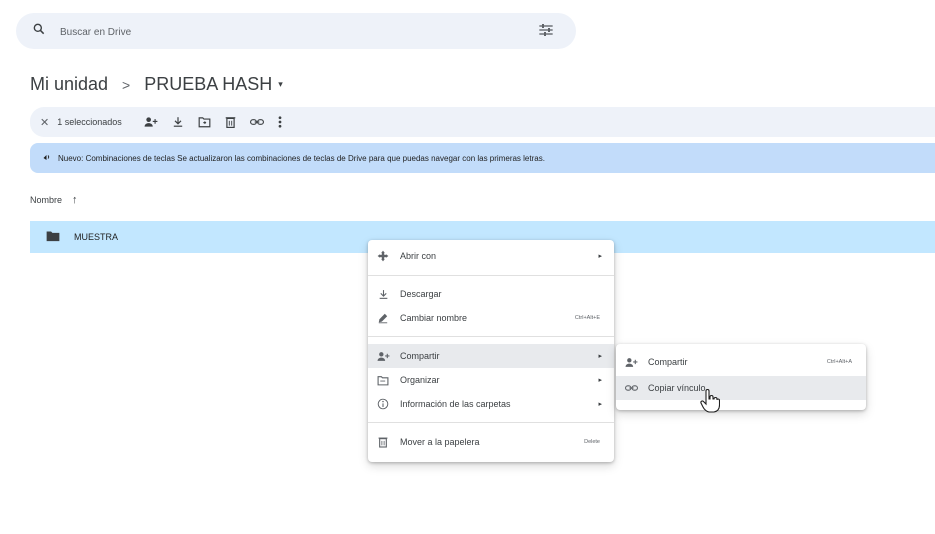 The height and width of the screenshot is (534, 935). I want to click on filter-icon, so click(546, 32).